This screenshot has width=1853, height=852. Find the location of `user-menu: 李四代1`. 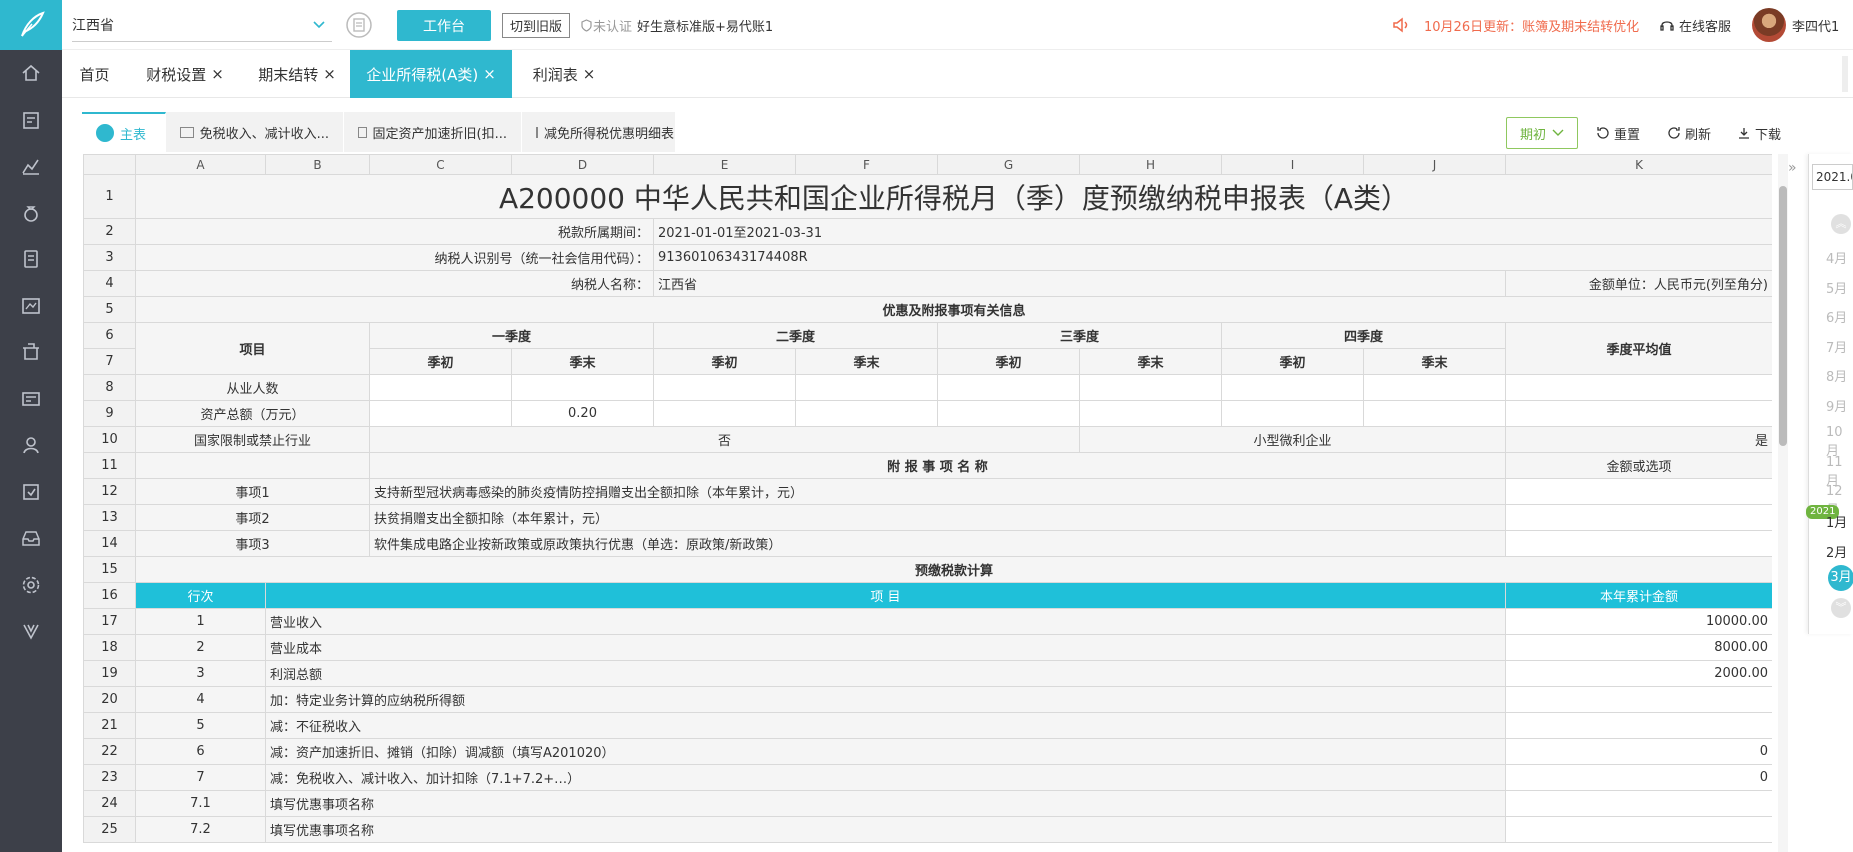

user-menu: 李四代1 is located at coordinates (1795, 25).